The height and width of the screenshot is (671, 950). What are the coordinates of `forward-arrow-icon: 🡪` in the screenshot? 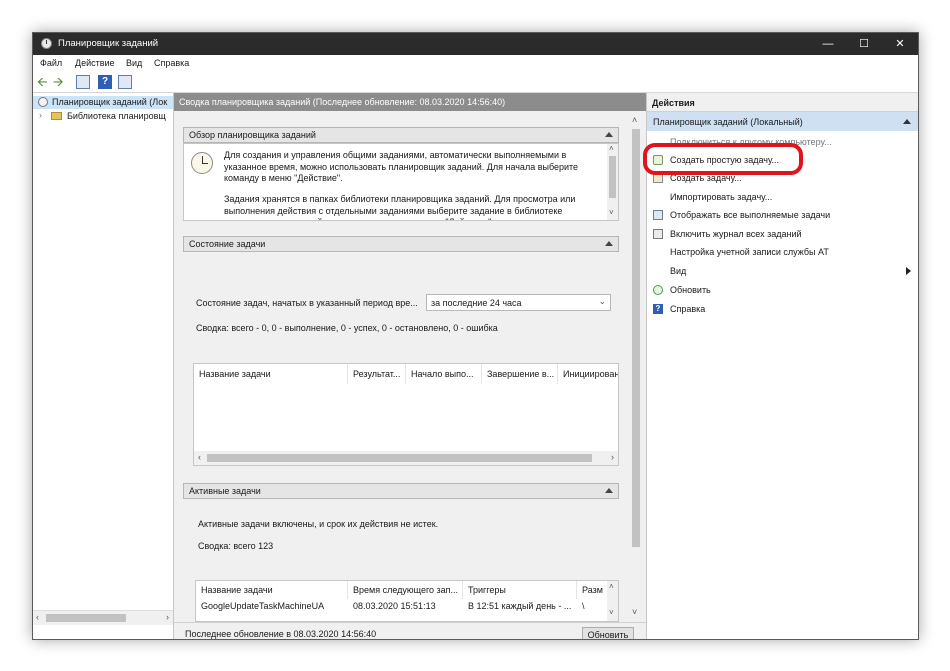 It's located at (60, 82).